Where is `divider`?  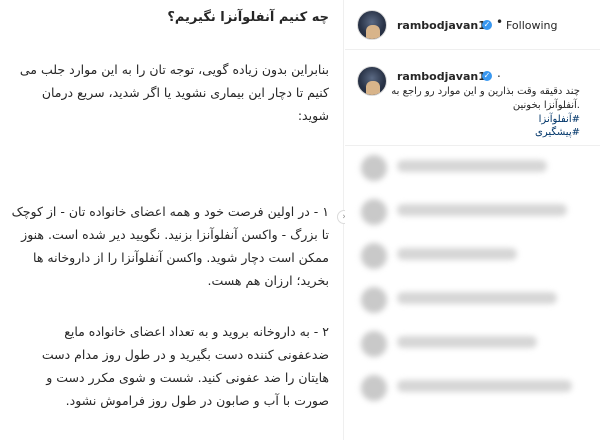 divider is located at coordinates (472, 145).